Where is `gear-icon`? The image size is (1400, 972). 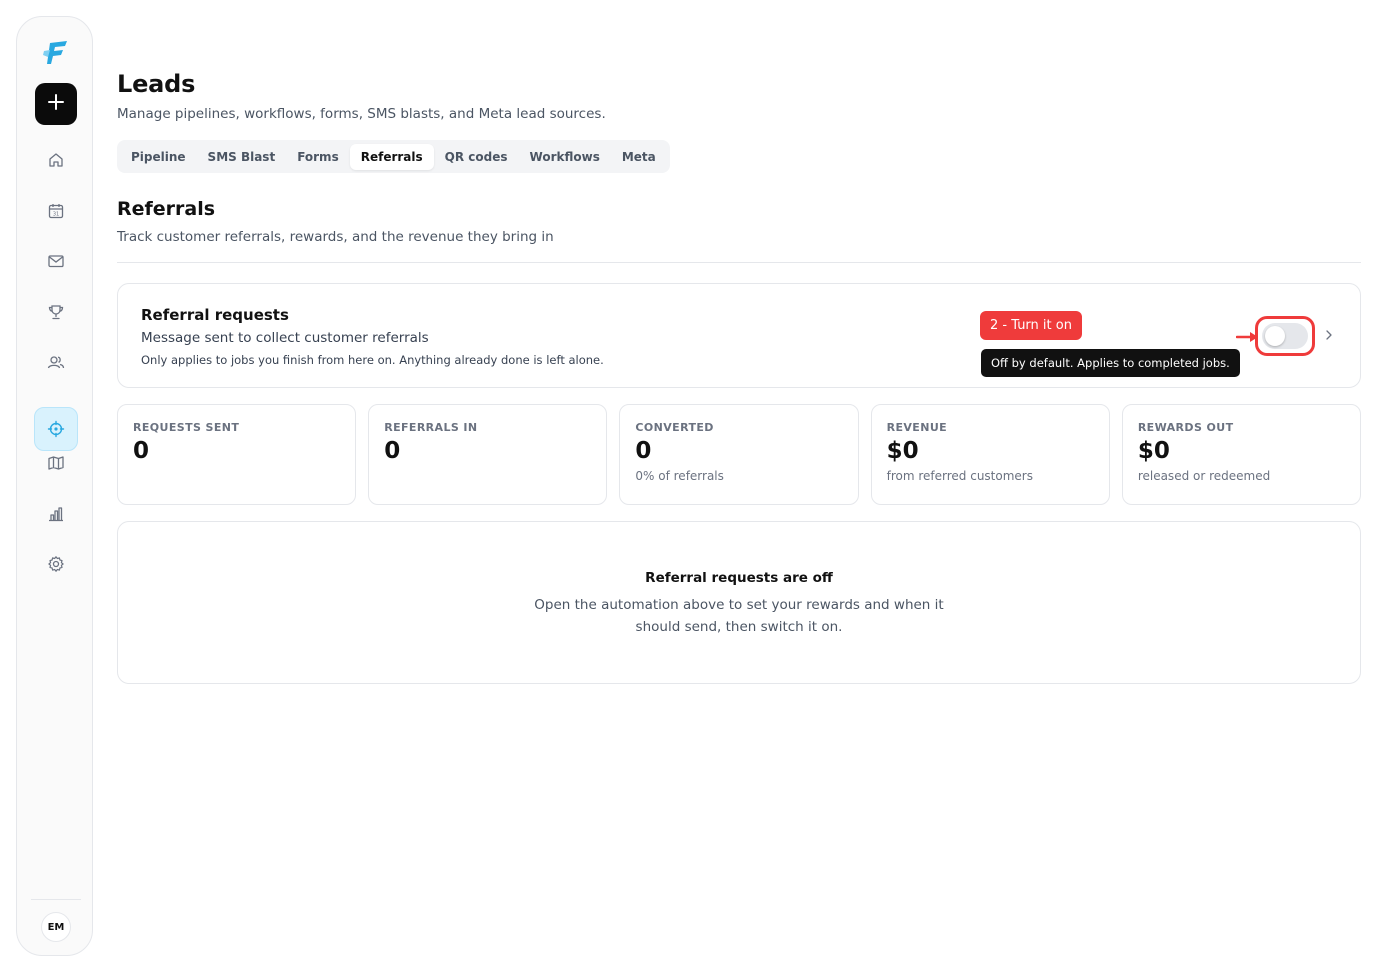 gear-icon is located at coordinates (56, 564).